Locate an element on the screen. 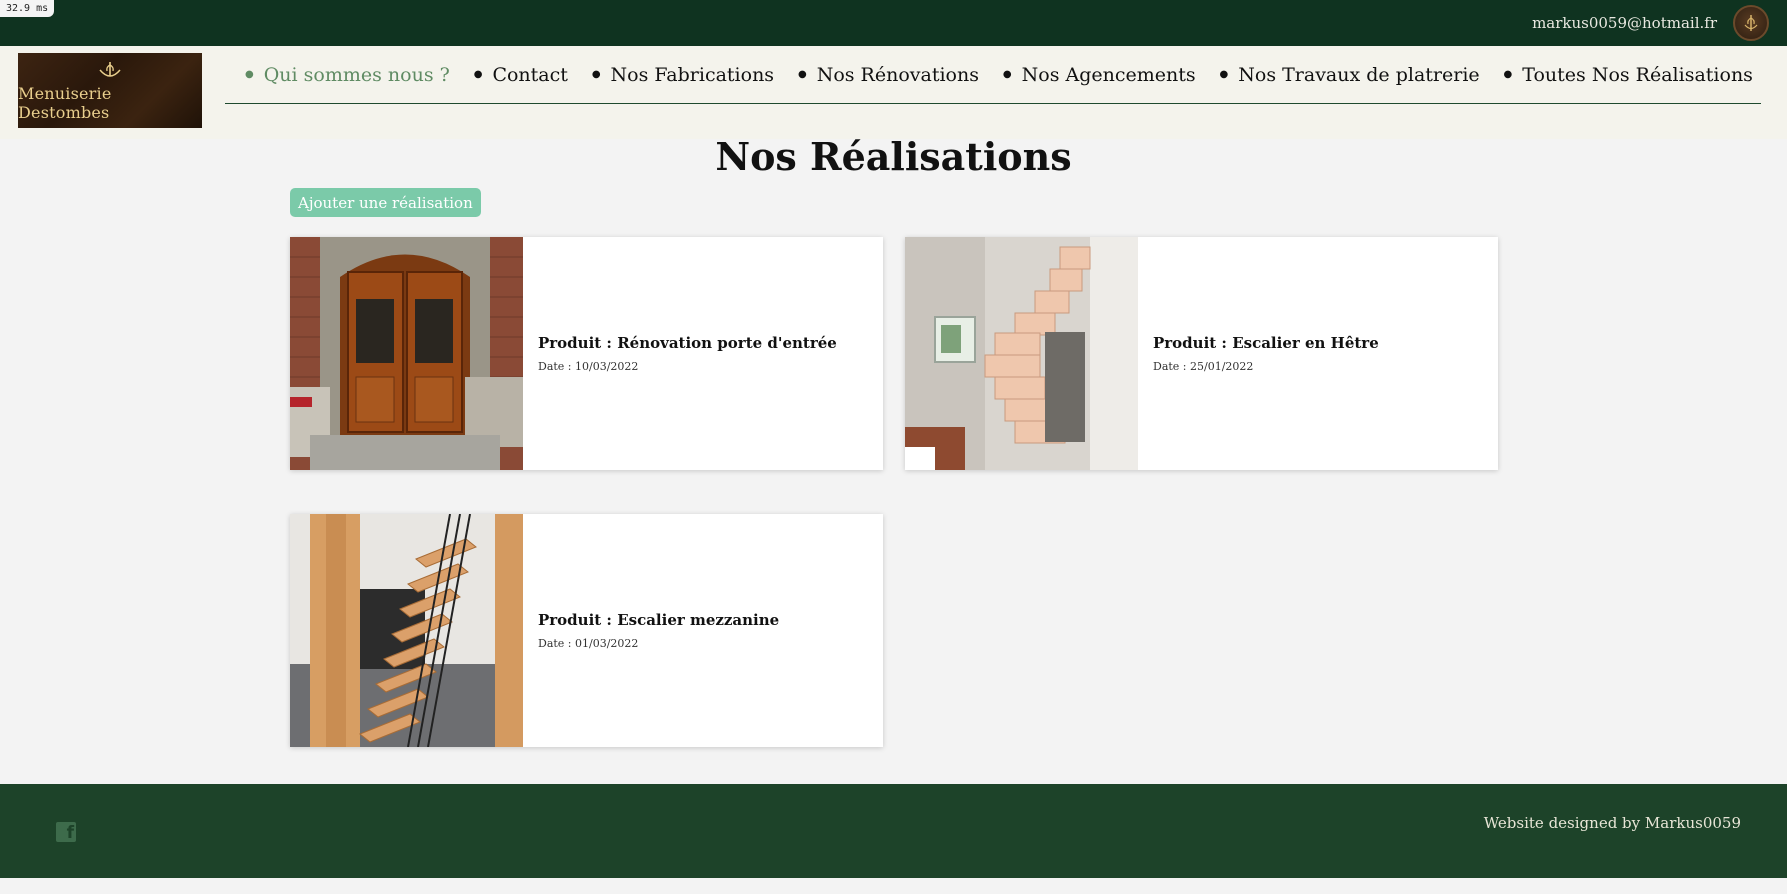 The width and height of the screenshot is (1787, 894). brand-name: Menuiserie Destombes is located at coordinates (65, 102).